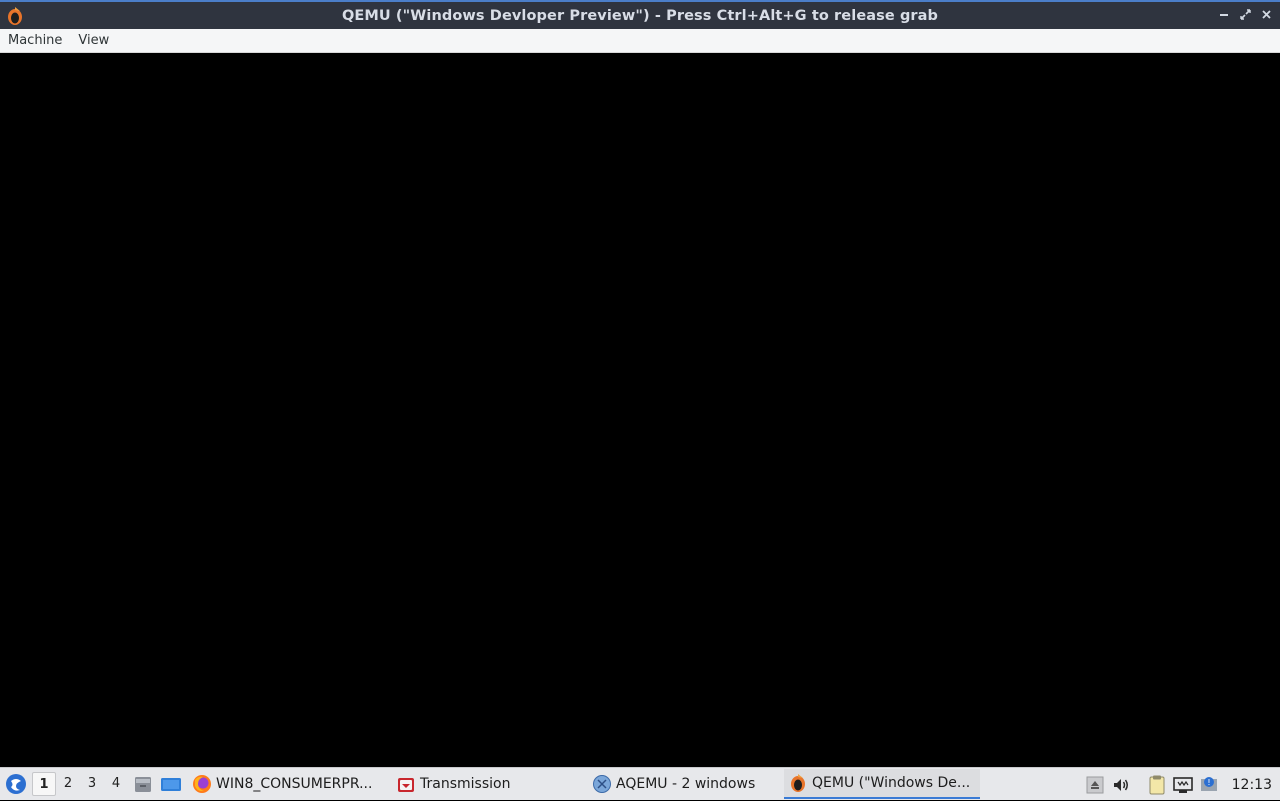  Describe the element at coordinates (92, 784) in the screenshot. I see `desktop-3-button: 3` at that location.